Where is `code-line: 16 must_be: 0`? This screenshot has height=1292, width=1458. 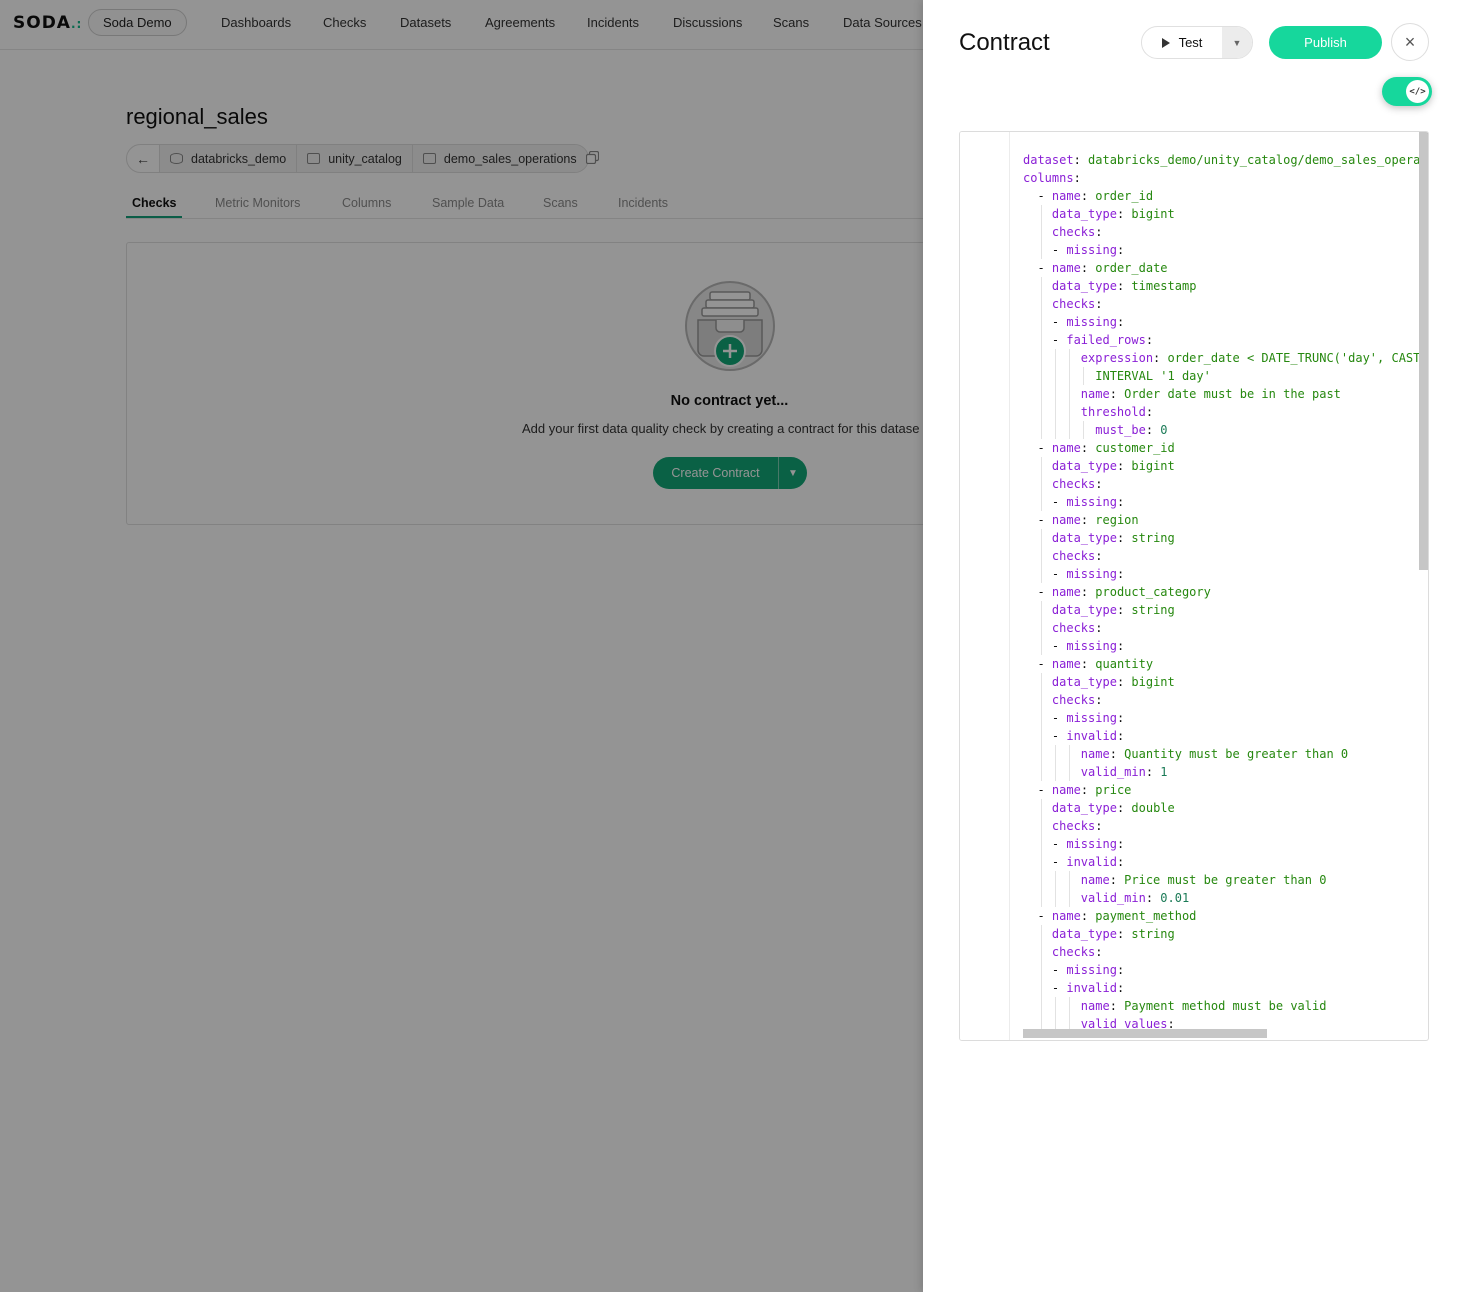
code-line: 16 must_be: 0 is located at coordinates (1222, 430).